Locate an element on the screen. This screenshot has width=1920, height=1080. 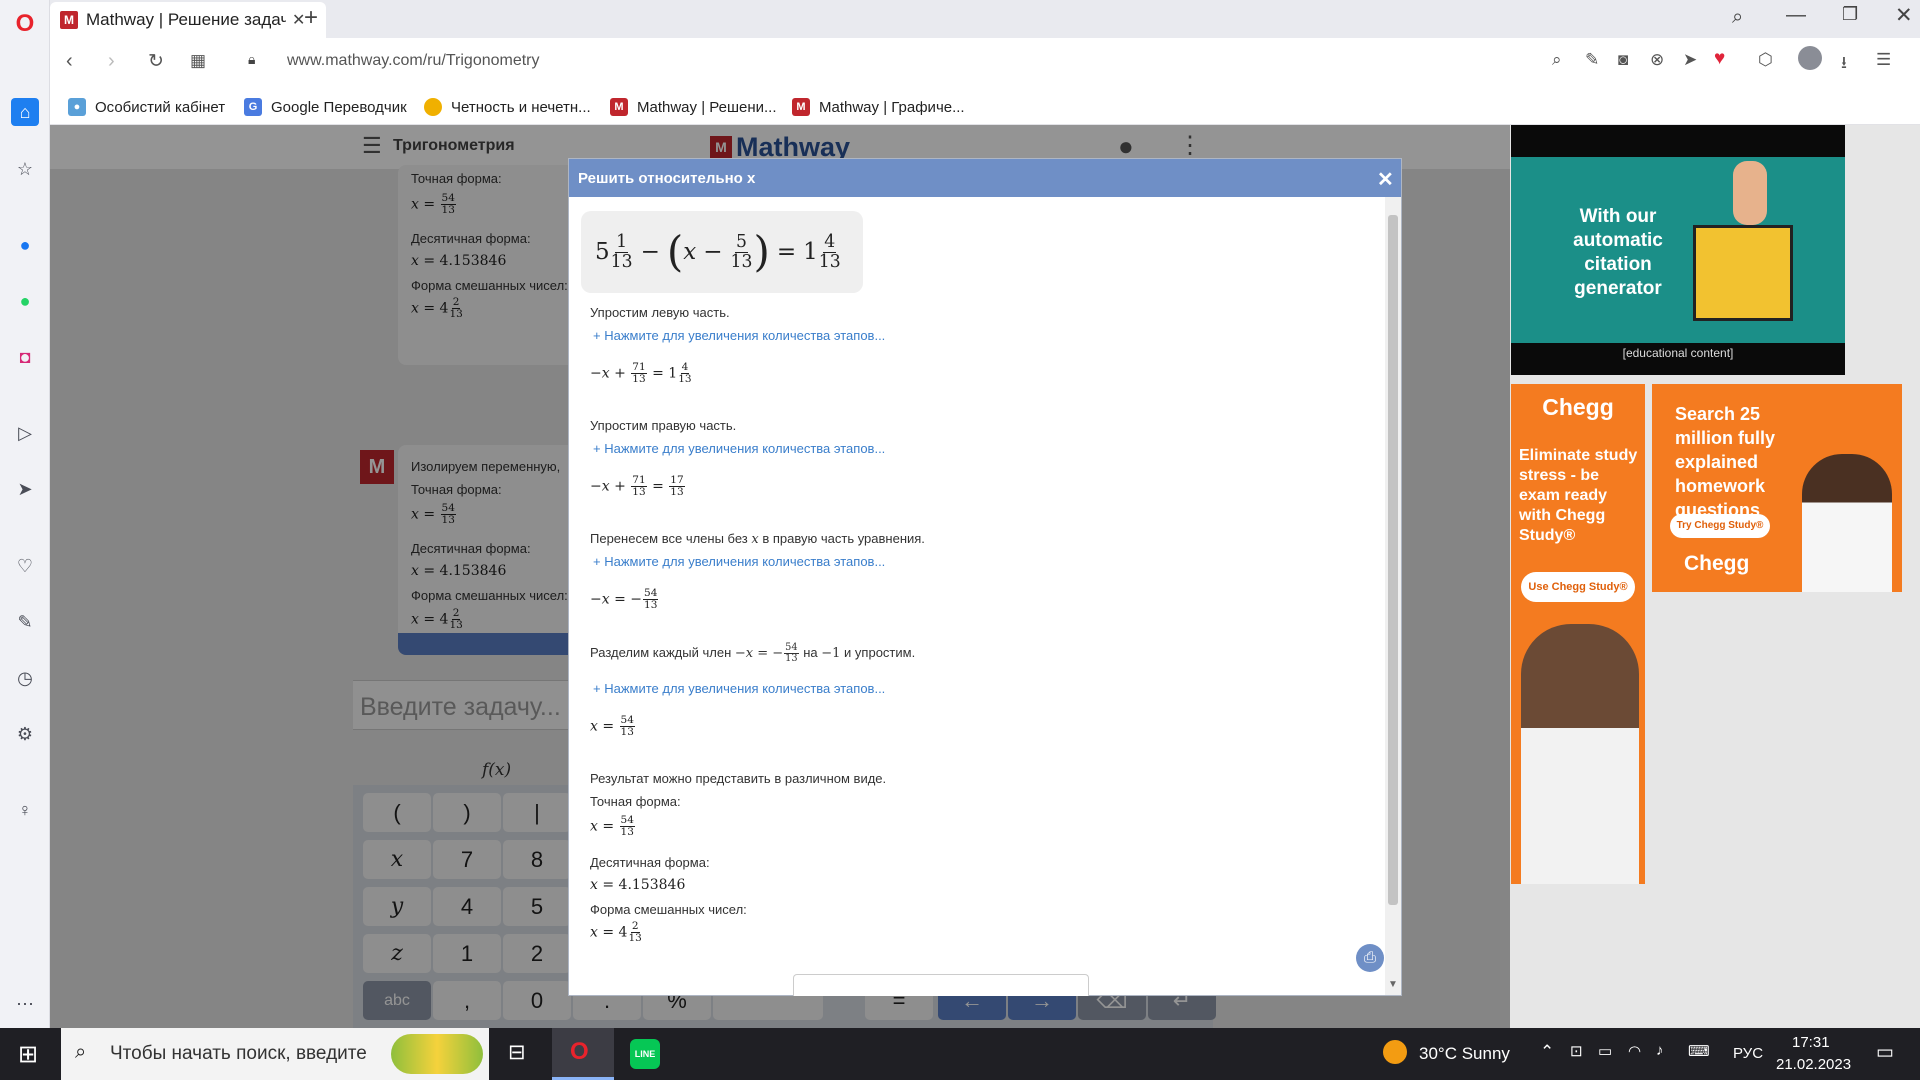
history-icon: ◷ is located at coordinates (25, 678).